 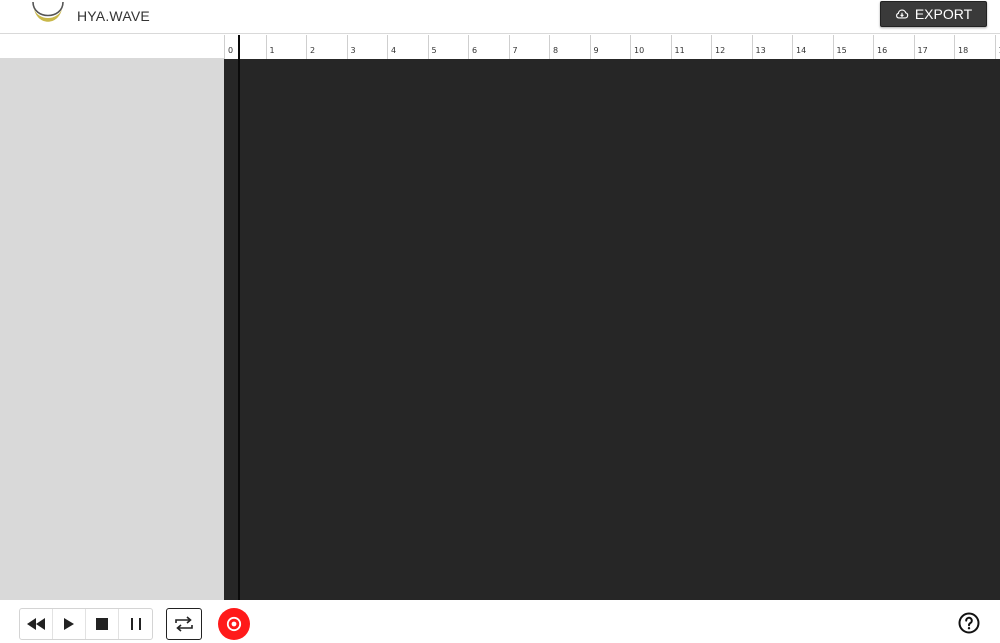 I want to click on export-label: EXPORT, so click(x=943, y=14).